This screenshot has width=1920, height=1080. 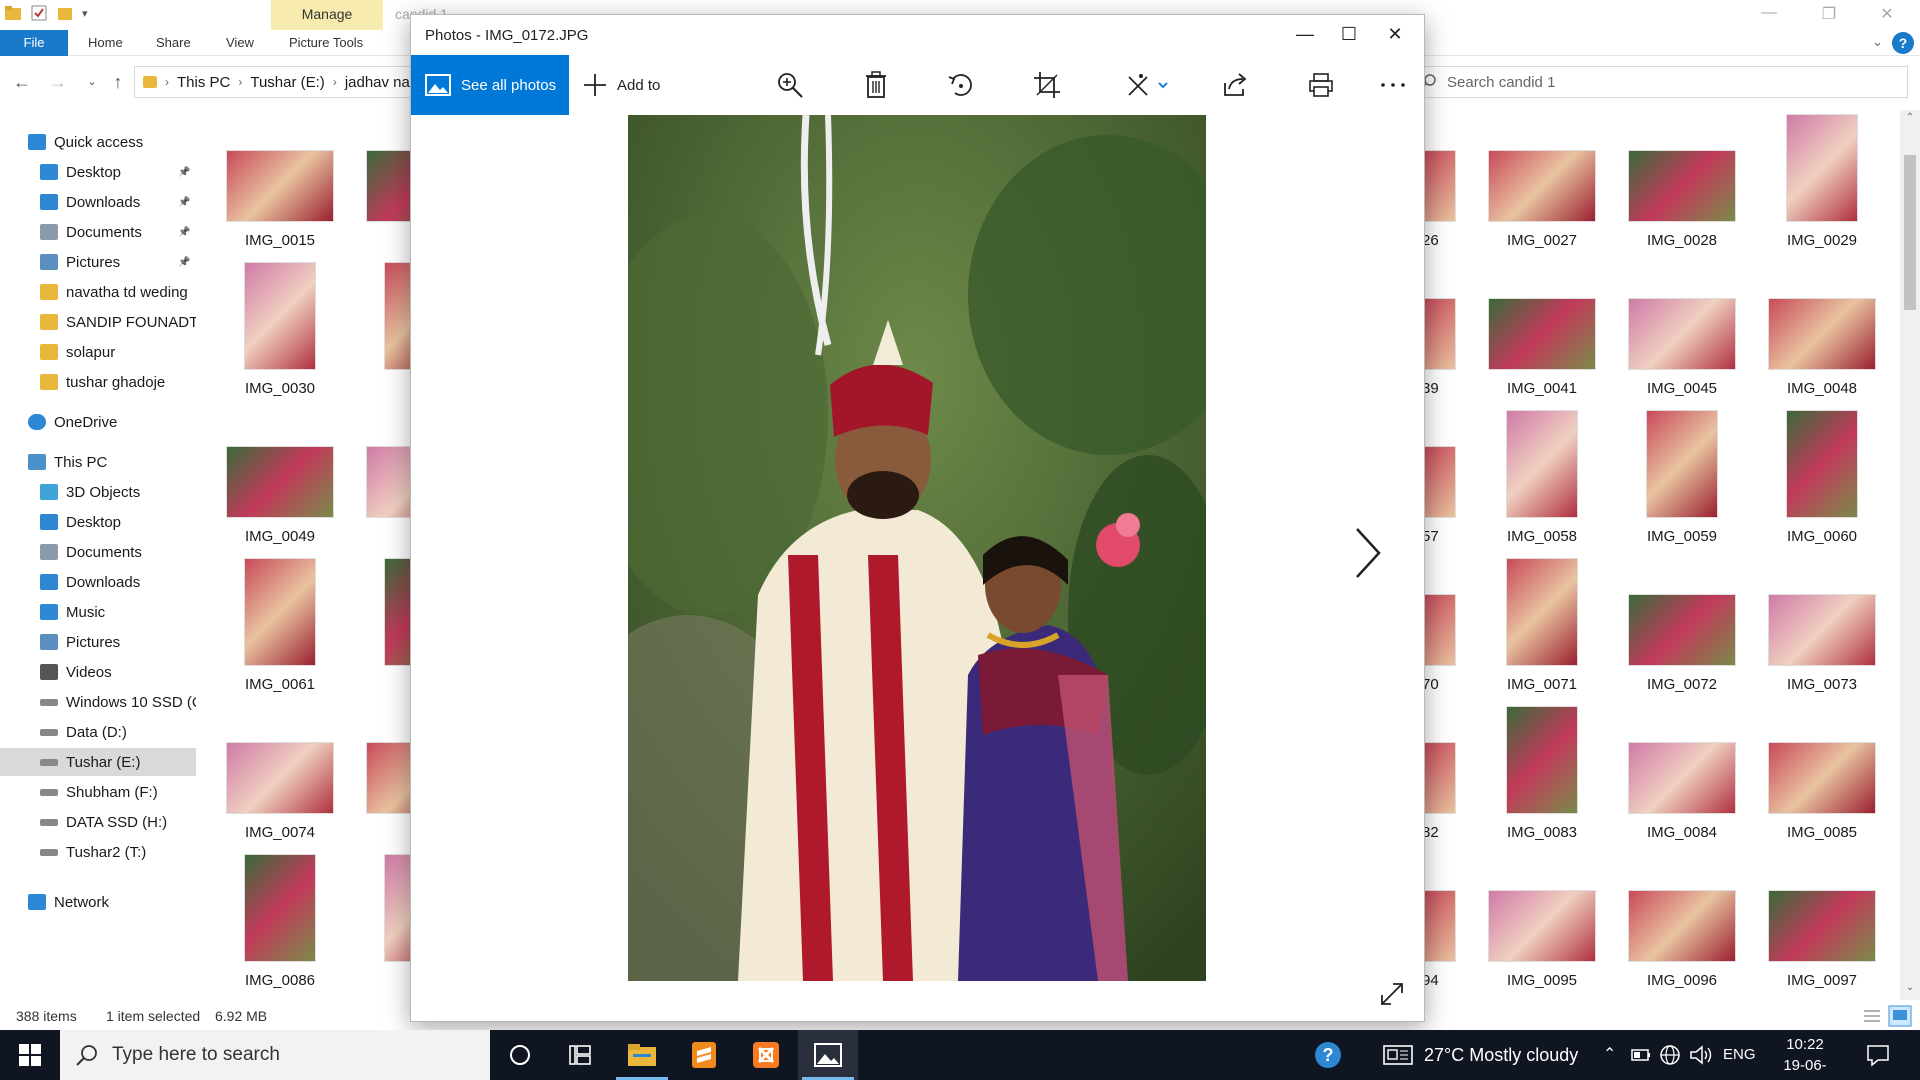 What do you see at coordinates (1430, 684) in the screenshot?
I see `file-name-label: 70` at bounding box center [1430, 684].